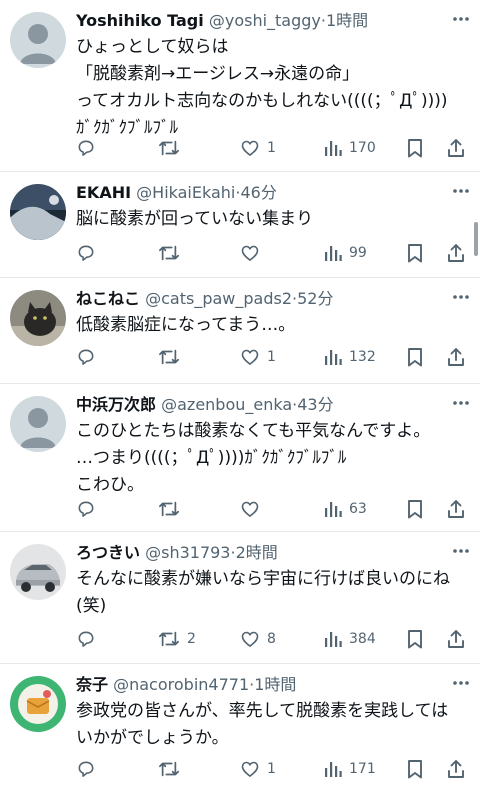 The width and height of the screenshot is (480, 790). I want to click on post: EKAHI @HikaiEkahi·46分 脳に酸素が回っていない集まり 99, so click(240, 225).